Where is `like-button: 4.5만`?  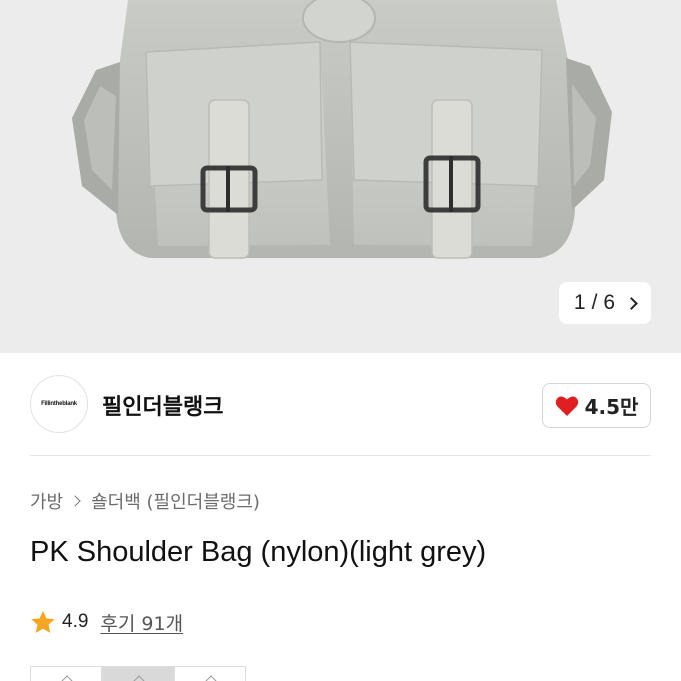 like-button: 4.5만 is located at coordinates (596, 405).